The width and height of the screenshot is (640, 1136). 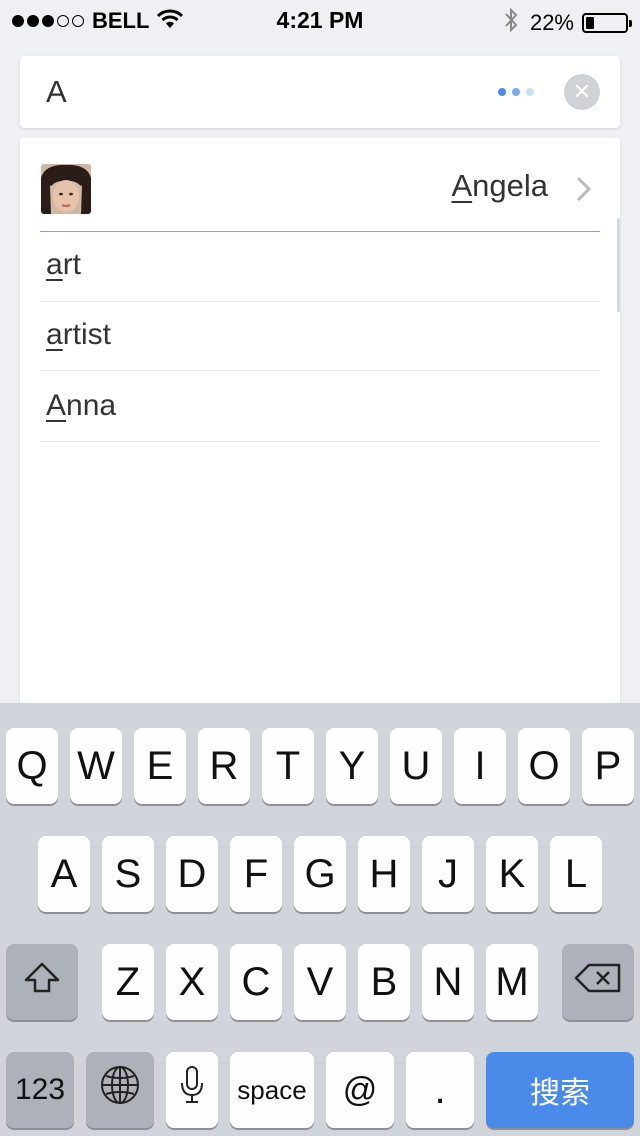 I want to click on key-s: S, so click(x=128, y=874).